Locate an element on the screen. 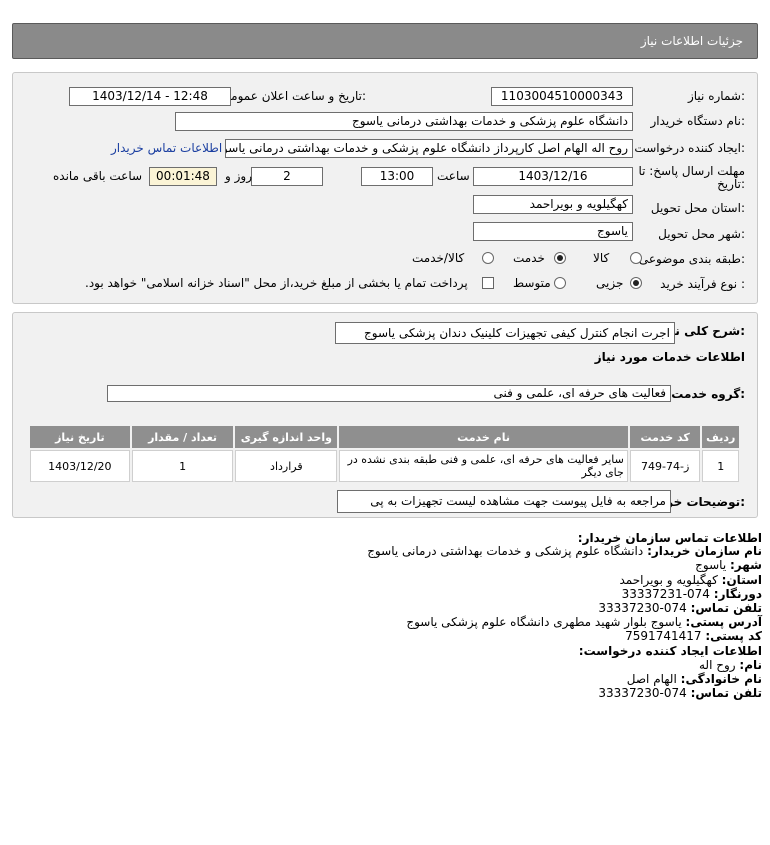  category-service-label: خدمت is located at coordinates (529, 258).